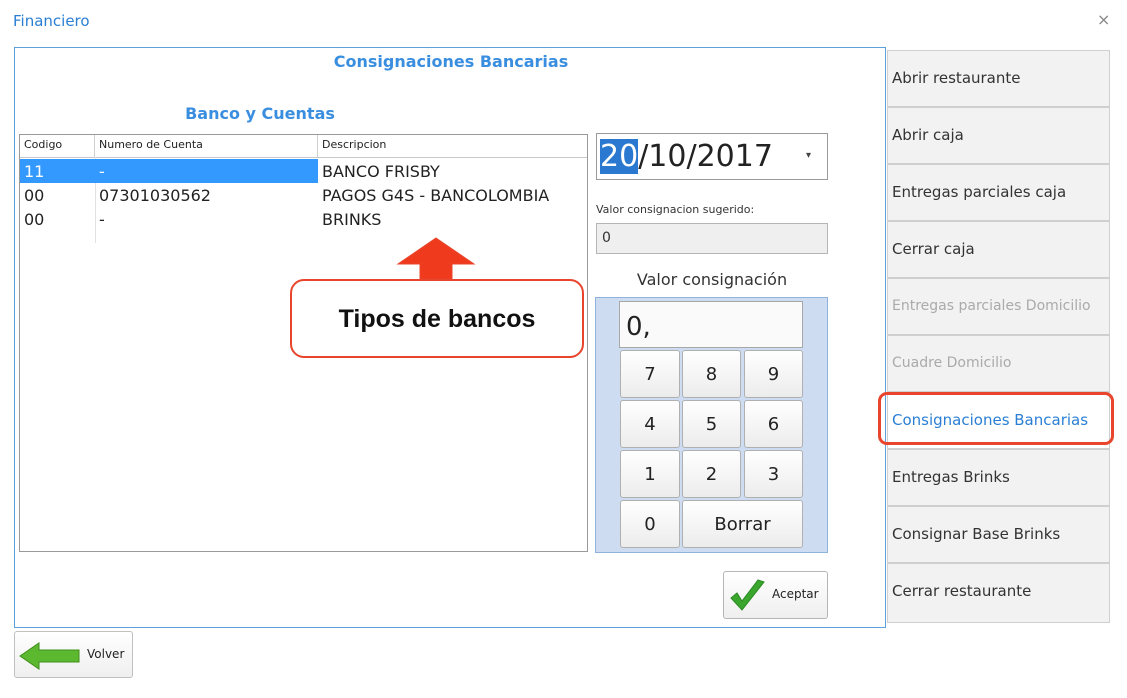 This screenshot has height=698, width=1127. I want to click on active-item-highlight, so click(996, 418).